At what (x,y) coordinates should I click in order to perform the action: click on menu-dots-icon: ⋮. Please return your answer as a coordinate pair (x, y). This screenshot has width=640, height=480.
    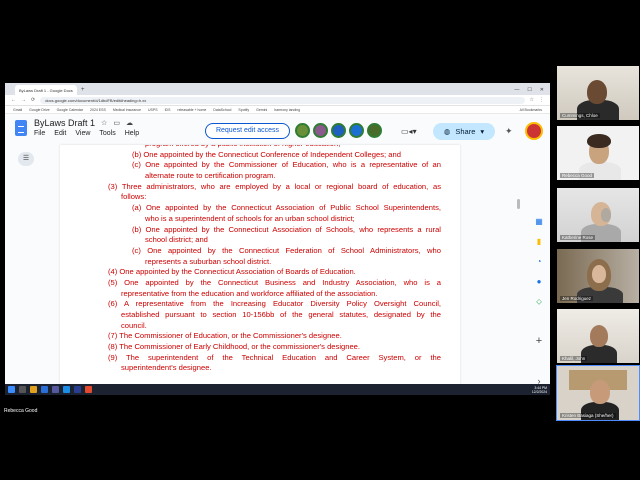
    Looking at the image, I should click on (541, 100).